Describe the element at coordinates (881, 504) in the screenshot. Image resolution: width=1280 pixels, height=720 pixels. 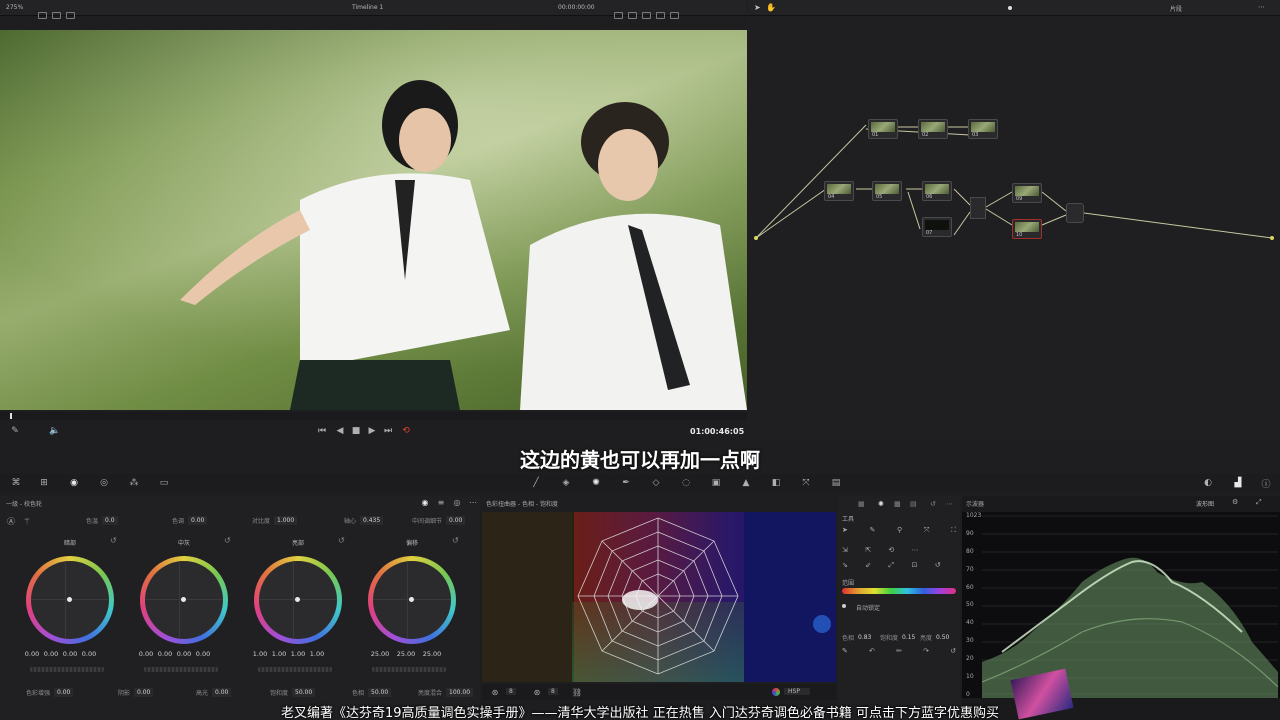
I see `tools-warper-icon: ✺` at that location.